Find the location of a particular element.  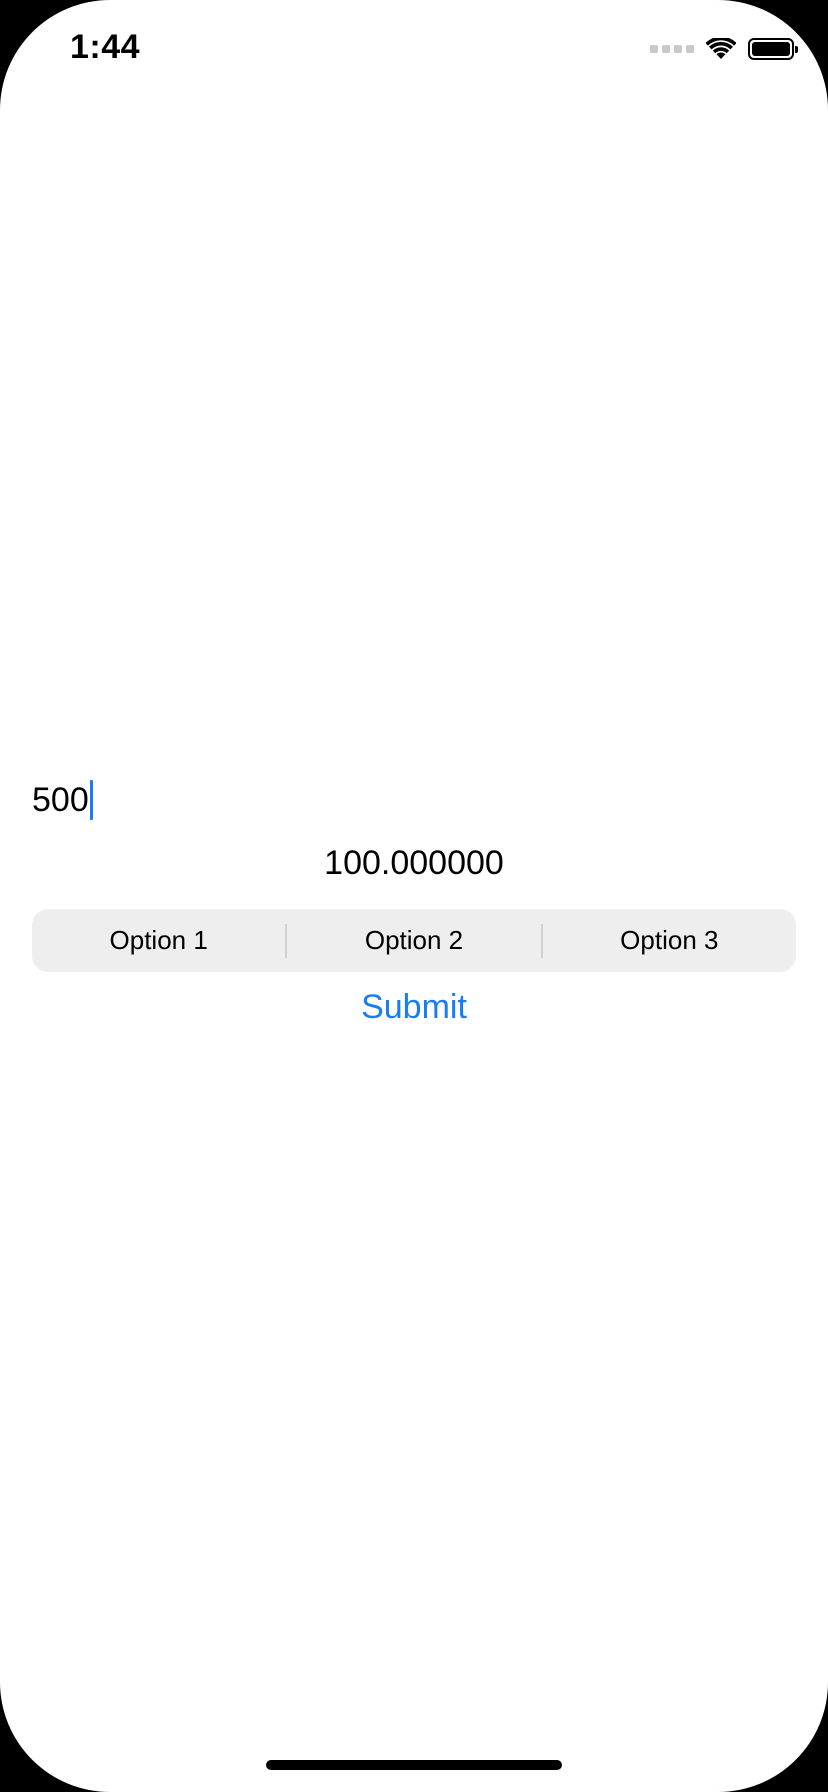

options-segmented-control: Option 1 Option 2 Option 3 is located at coordinates (414, 940).